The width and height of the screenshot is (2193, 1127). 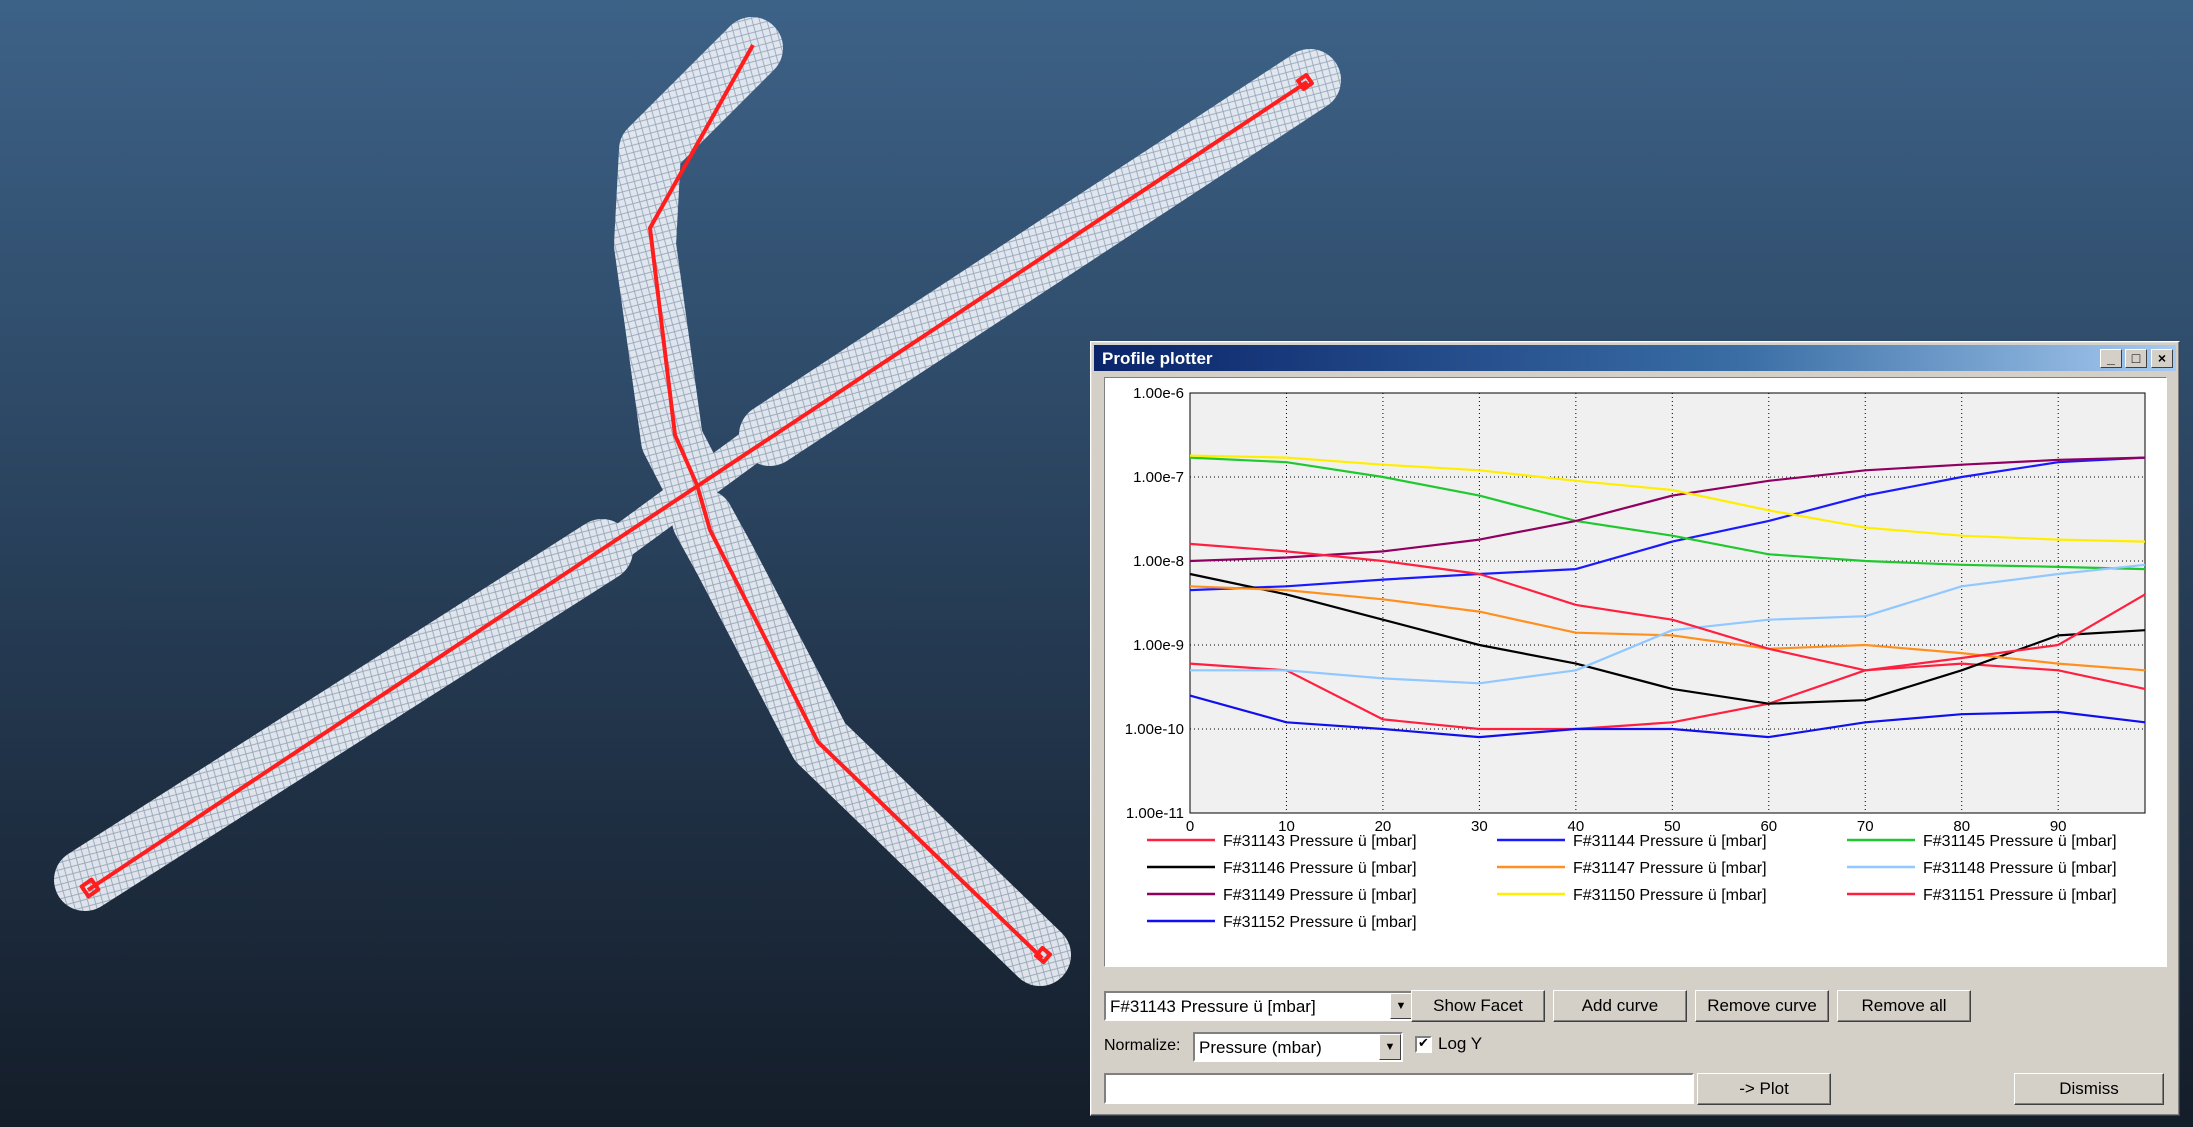 What do you see at coordinates (2089, 1089) in the screenshot?
I see `dismiss-button: Dismiss` at bounding box center [2089, 1089].